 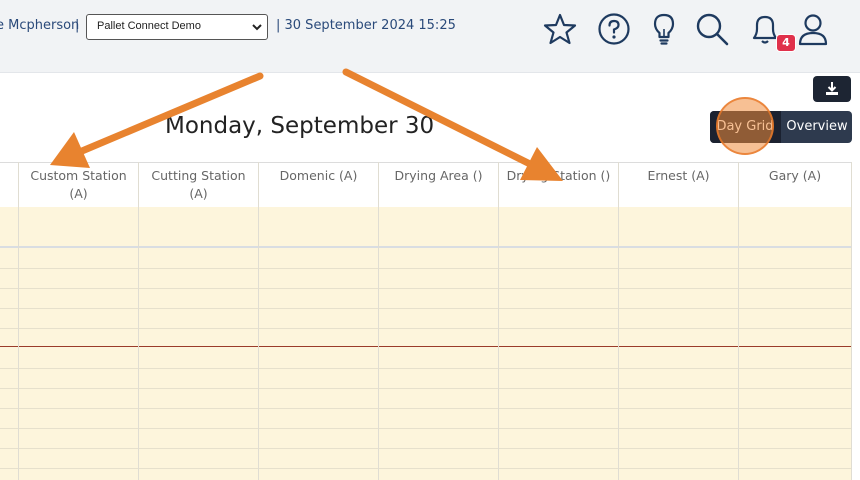 I want to click on column-header-line1: Cutting Station, so click(x=198, y=175).